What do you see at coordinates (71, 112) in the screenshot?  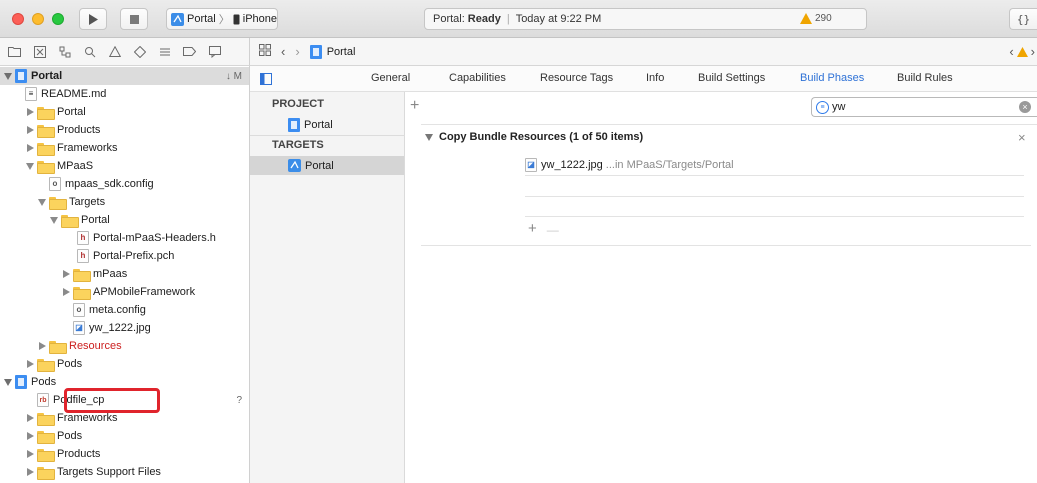 I see `tree-item-label: Portal` at bounding box center [71, 112].